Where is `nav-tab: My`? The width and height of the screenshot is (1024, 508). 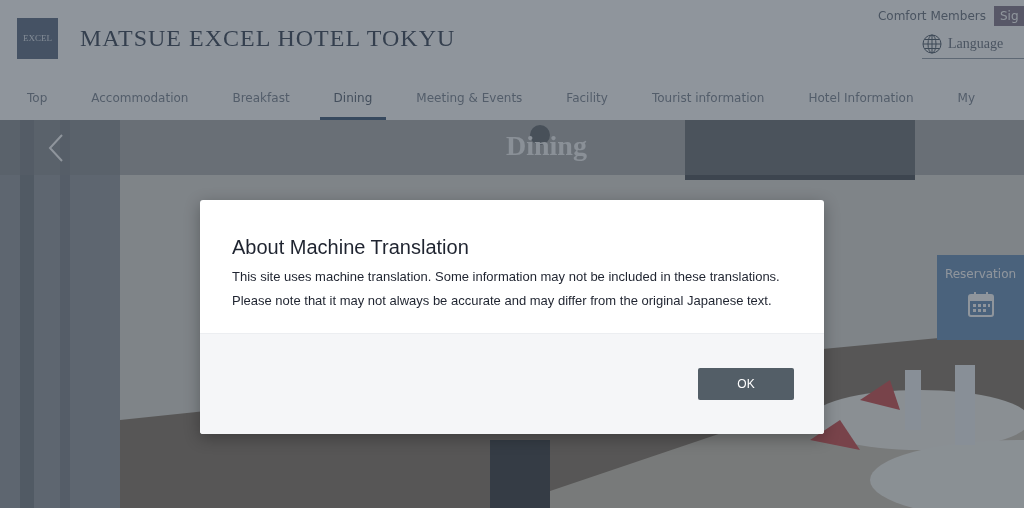
nav-tab: My is located at coordinates (966, 98).